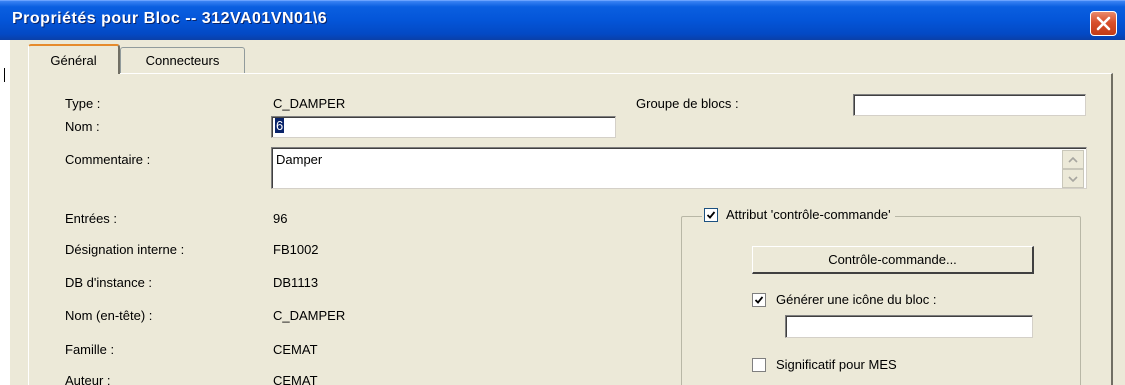  What do you see at coordinates (679, 168) in the screenshot?
I see `commentaire-textarea: Damper` at bounding box center [679, 168].